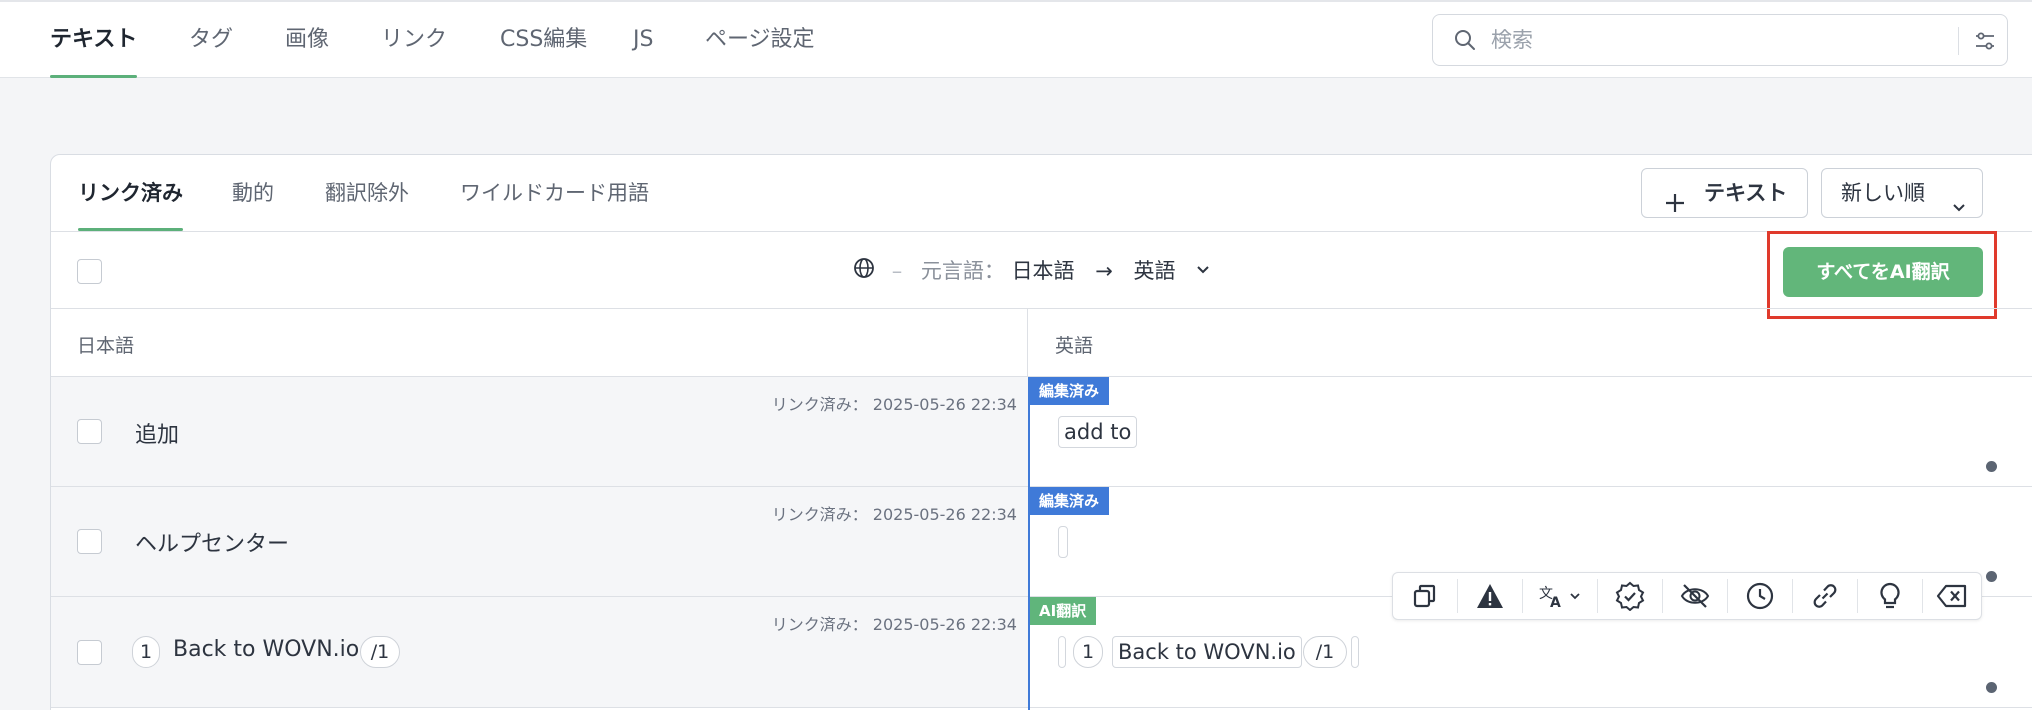 The width and height of the screenshot is (2032, 710). I want to click on link-icon, so click(1825, 596).